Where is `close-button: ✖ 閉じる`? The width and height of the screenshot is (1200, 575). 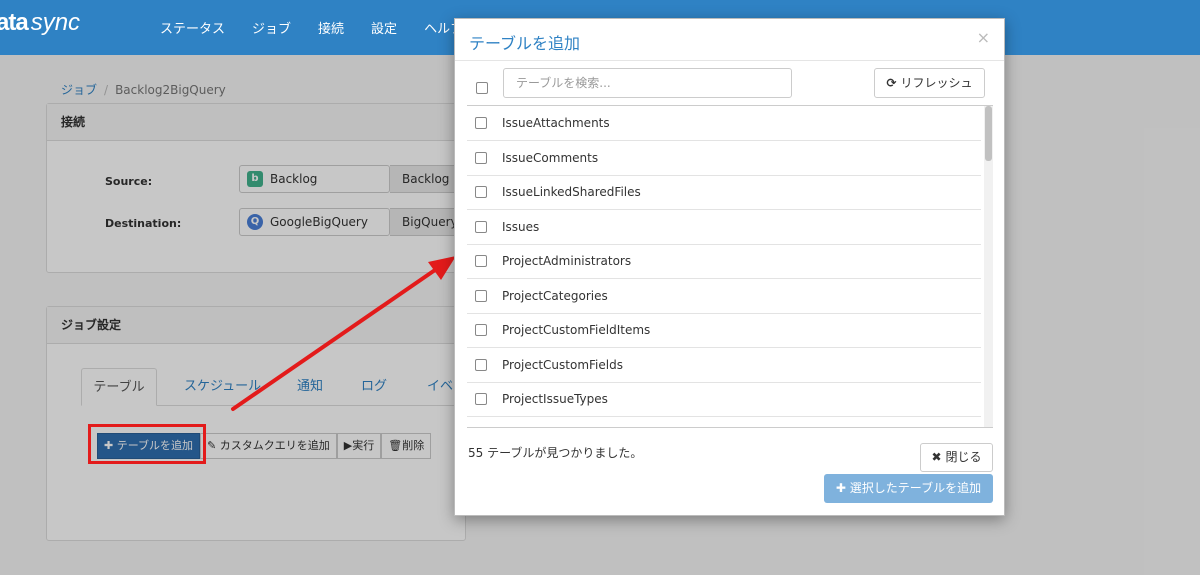
close-button: ✖ 閉じる is located at coordinates (956, 457).